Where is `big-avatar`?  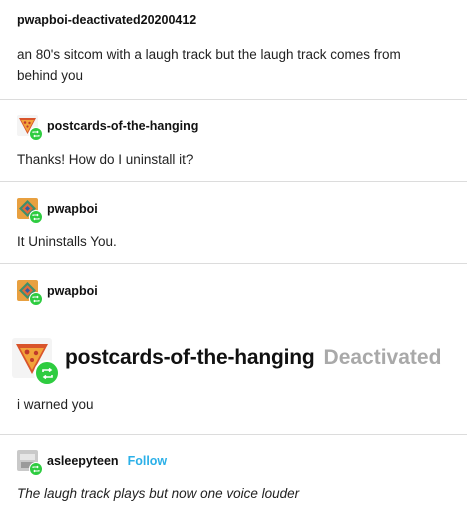 big-avatar is located at coordinates (36, 362).